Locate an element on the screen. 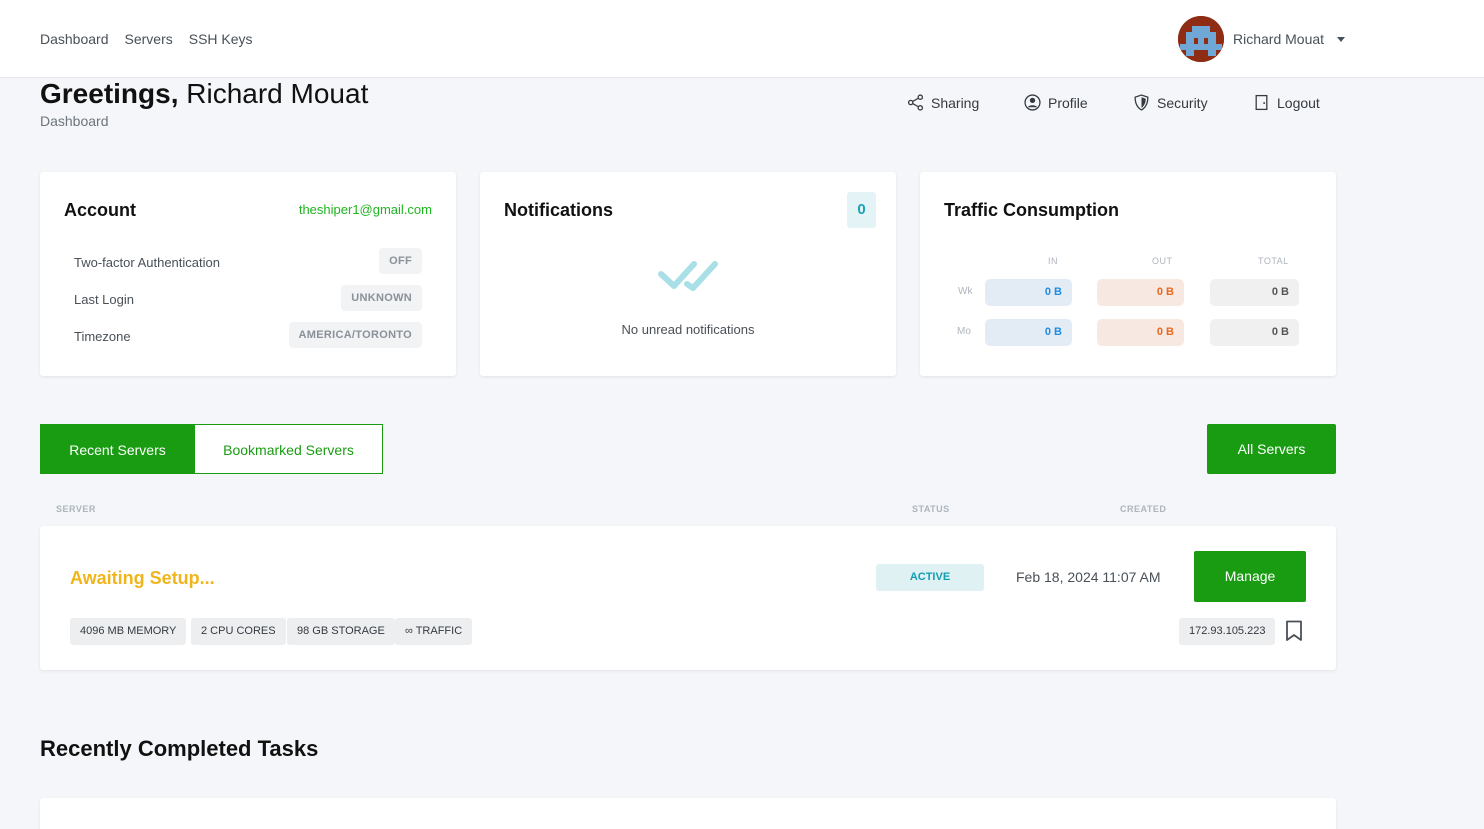 The image size is (1484, 829). two-factor-label: Two-factor Authentication is located at coordinates (147, 262).